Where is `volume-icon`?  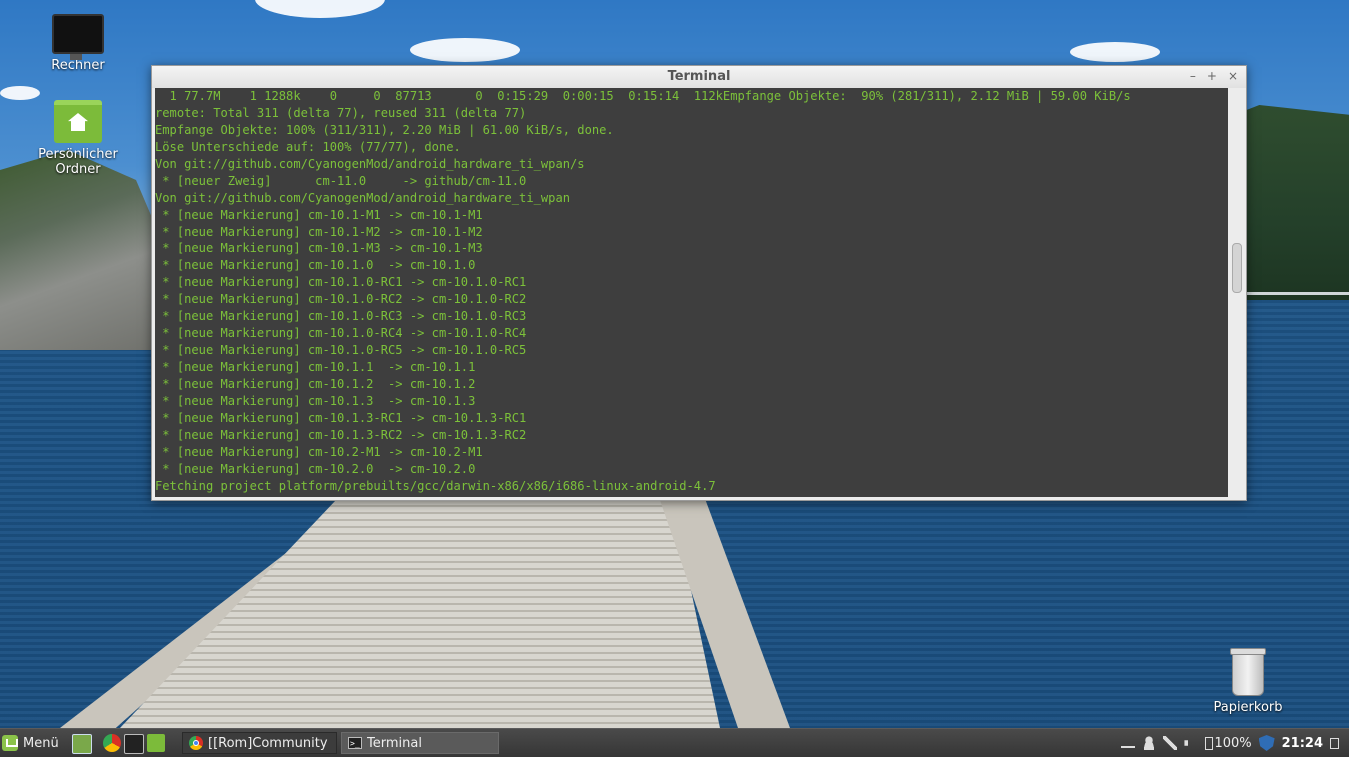
volume-icon is located at coordinates (1189, 743).